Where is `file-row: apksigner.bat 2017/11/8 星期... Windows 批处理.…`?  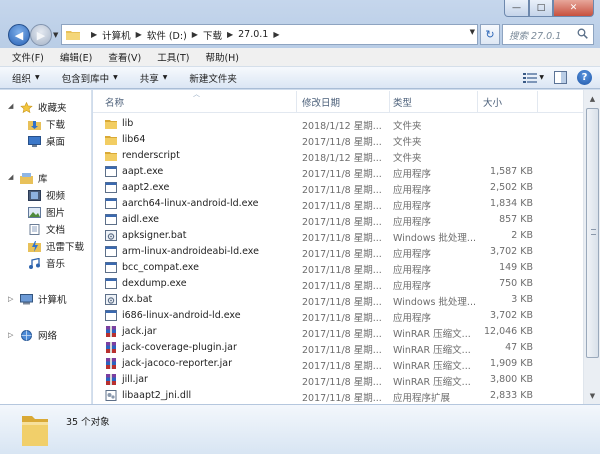
file-row: apksigner.bat 2017/11/8 星期... Windows 批处理.… is located at coordinates (346, 236).